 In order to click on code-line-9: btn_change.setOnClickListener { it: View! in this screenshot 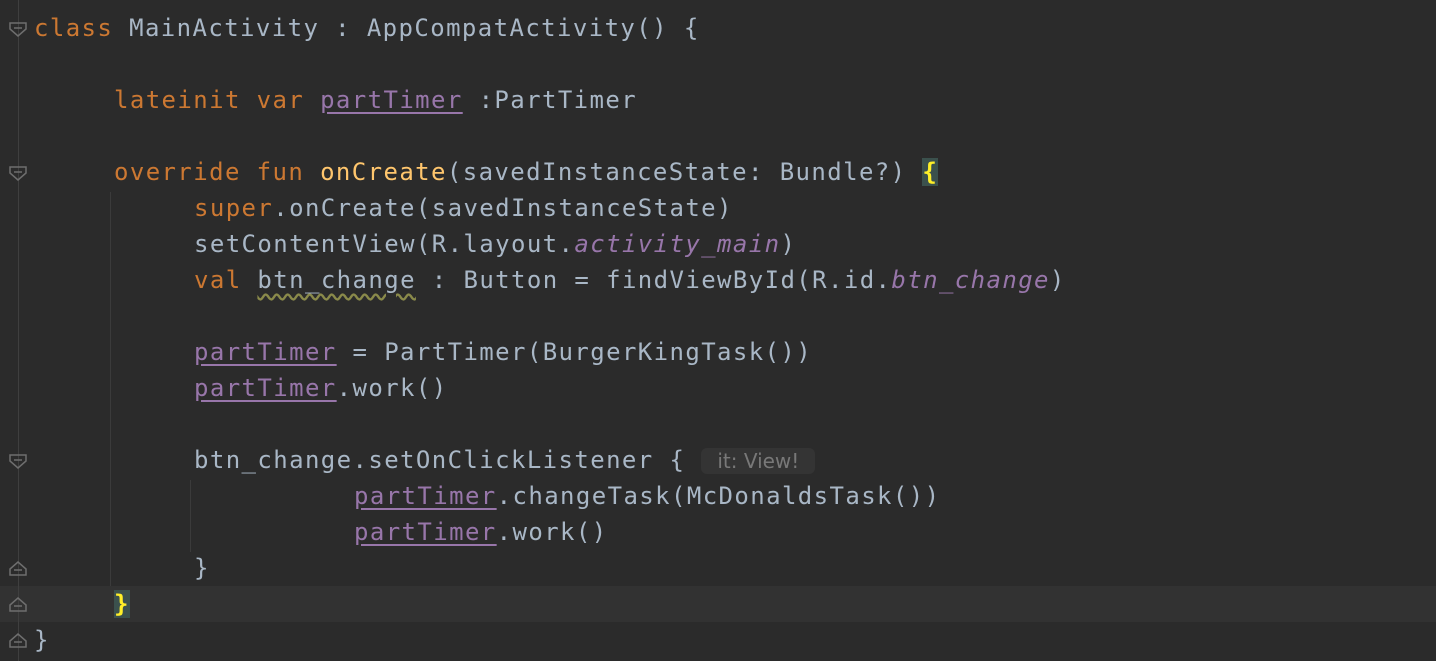, I will do `click(505, 460)`.